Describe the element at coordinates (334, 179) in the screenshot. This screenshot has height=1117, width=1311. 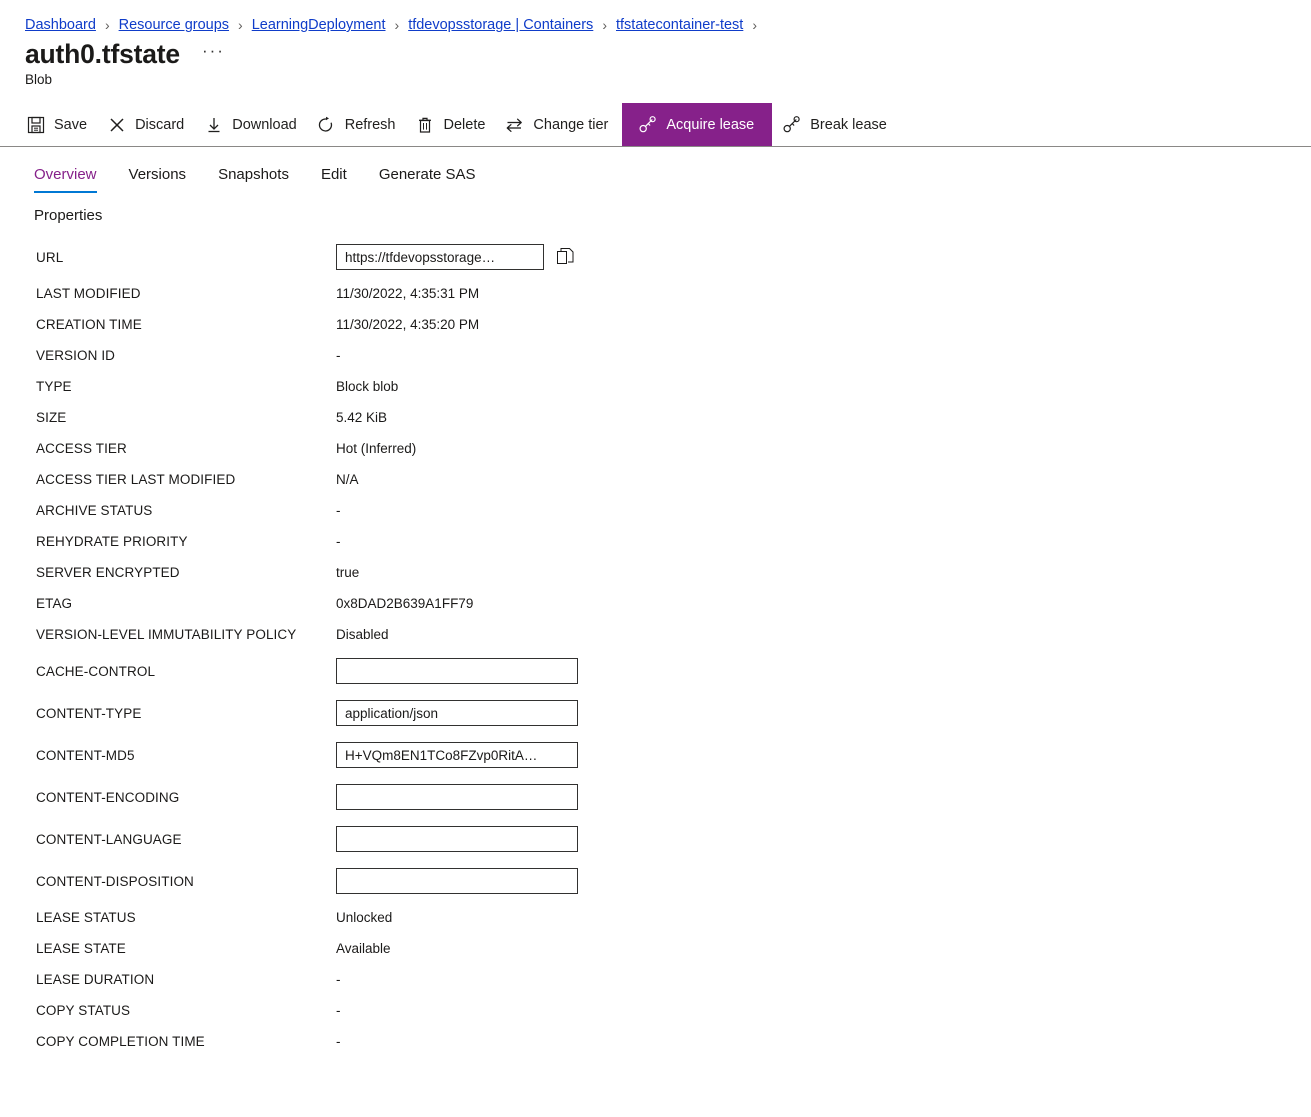
I see `tab-edit: Edit` at that location.